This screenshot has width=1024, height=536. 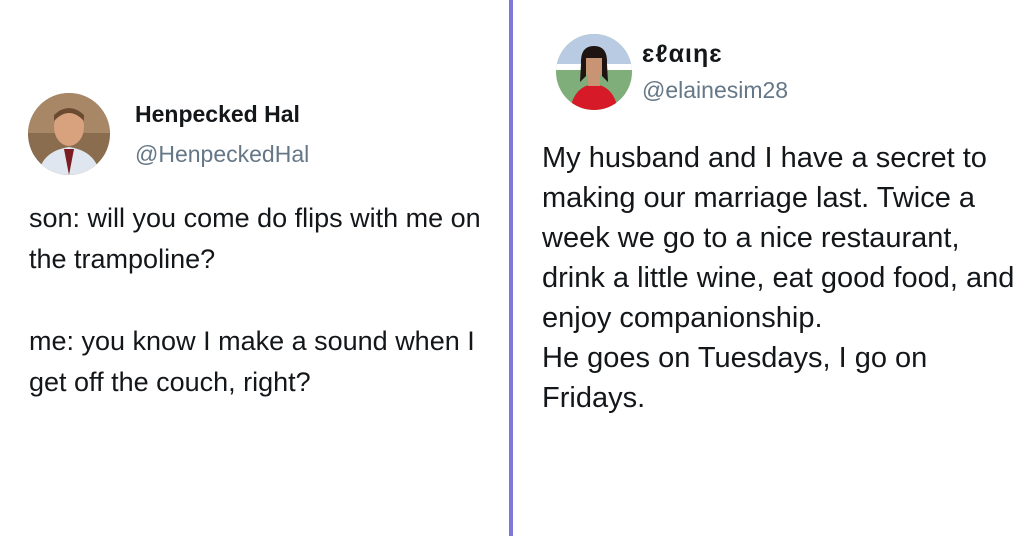 I want to click on display-name: Henpecked Hal, so click(x=217, y=114).